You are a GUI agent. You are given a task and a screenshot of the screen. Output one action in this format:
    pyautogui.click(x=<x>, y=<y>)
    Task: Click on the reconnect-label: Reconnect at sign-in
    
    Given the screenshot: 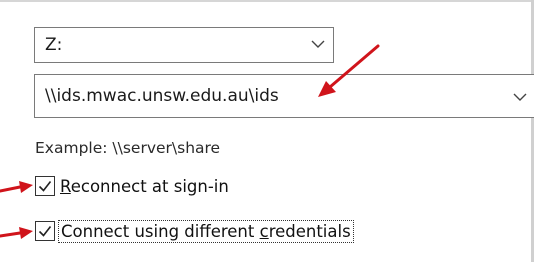 What is the action you would take?
    pyautogui.click(x=144, y=186)
    